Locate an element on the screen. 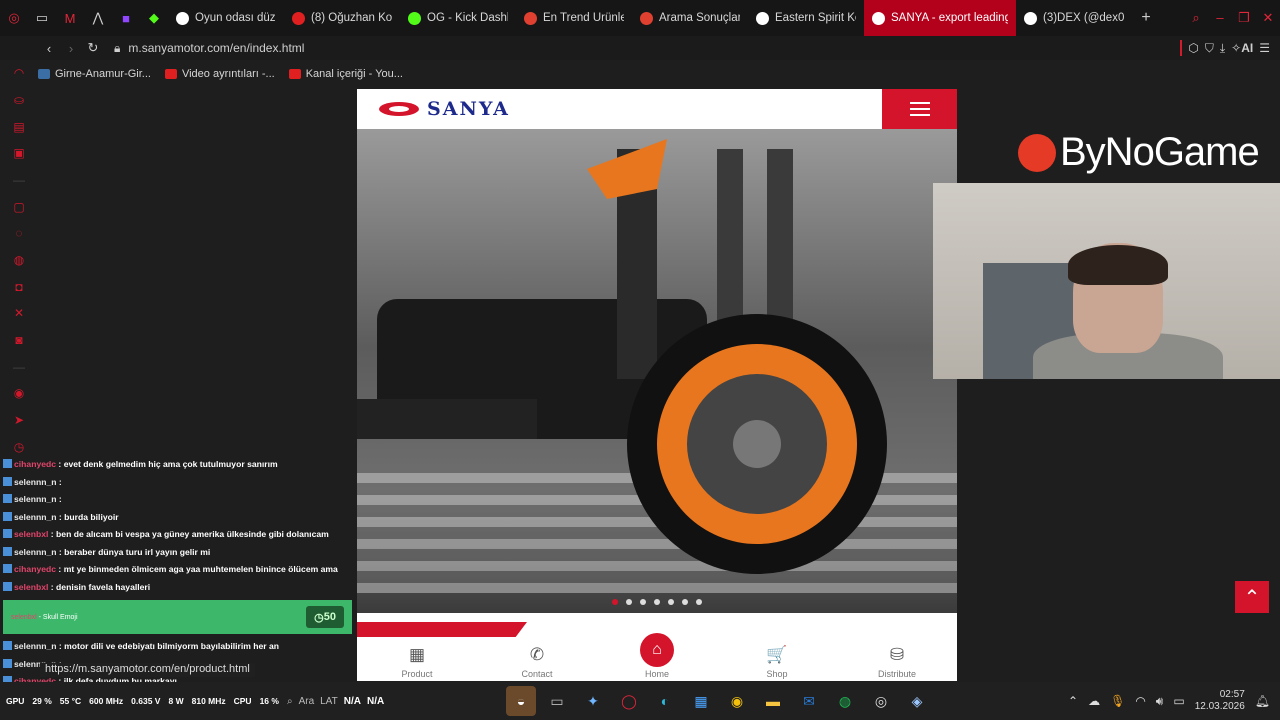  nav-home: ⌂ Home is located at coordinates (657, 657).